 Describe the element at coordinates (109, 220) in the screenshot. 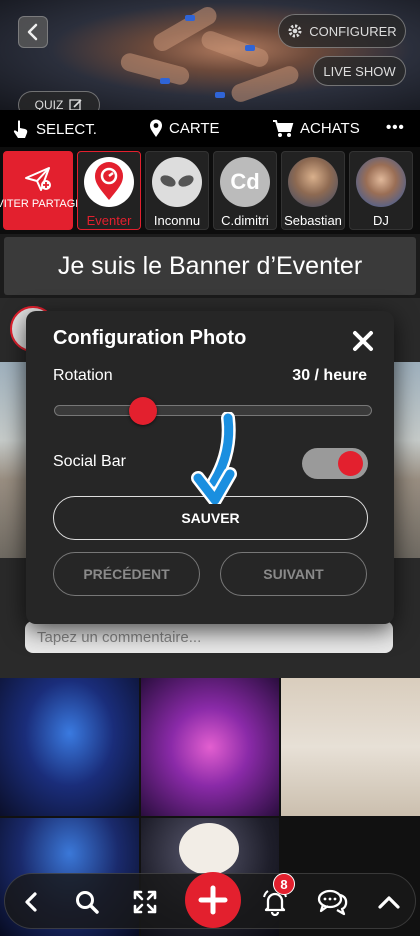

I see `story-label: Eventer` at that location.